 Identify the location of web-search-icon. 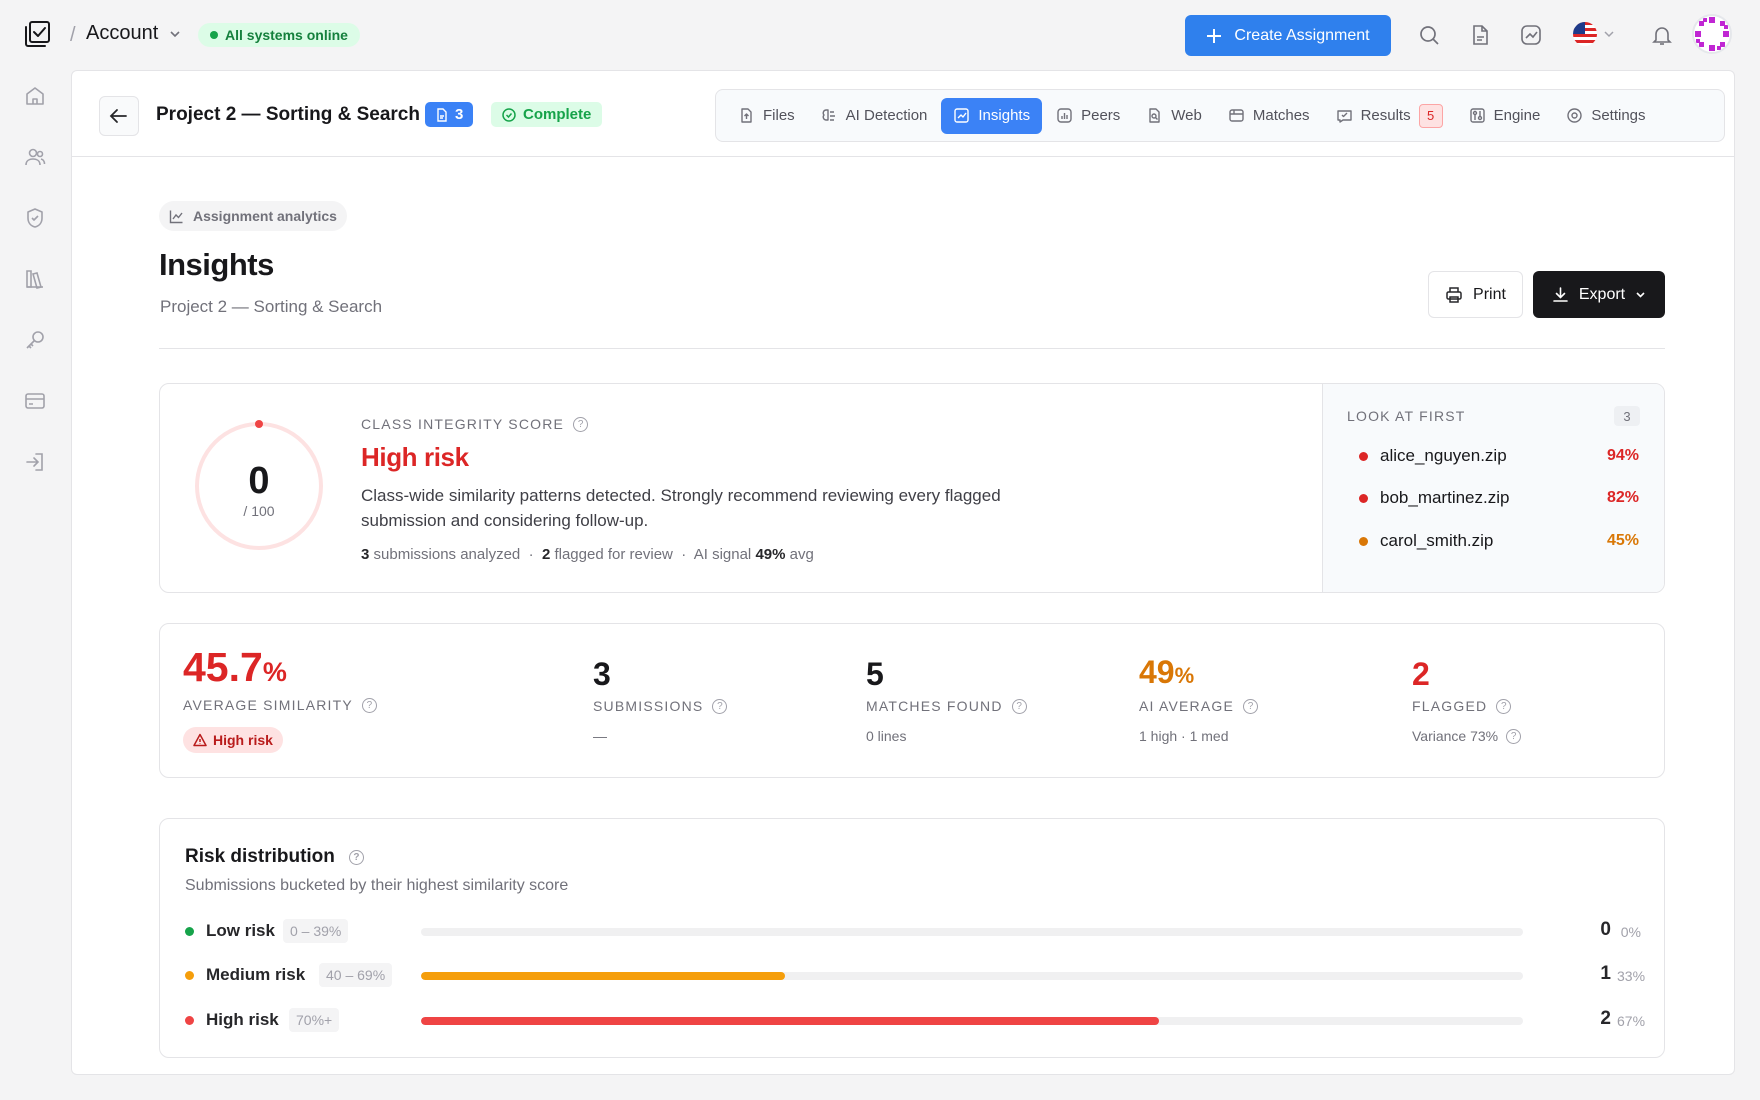
(1154, 115).